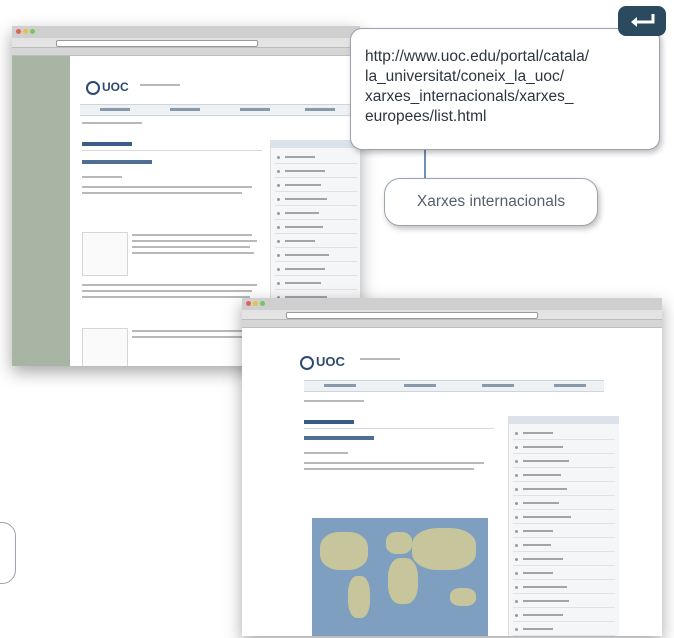  What do you see at coordinates (463, 597) in the screenshot?
I see `australia` at bounding box center [463, 597].